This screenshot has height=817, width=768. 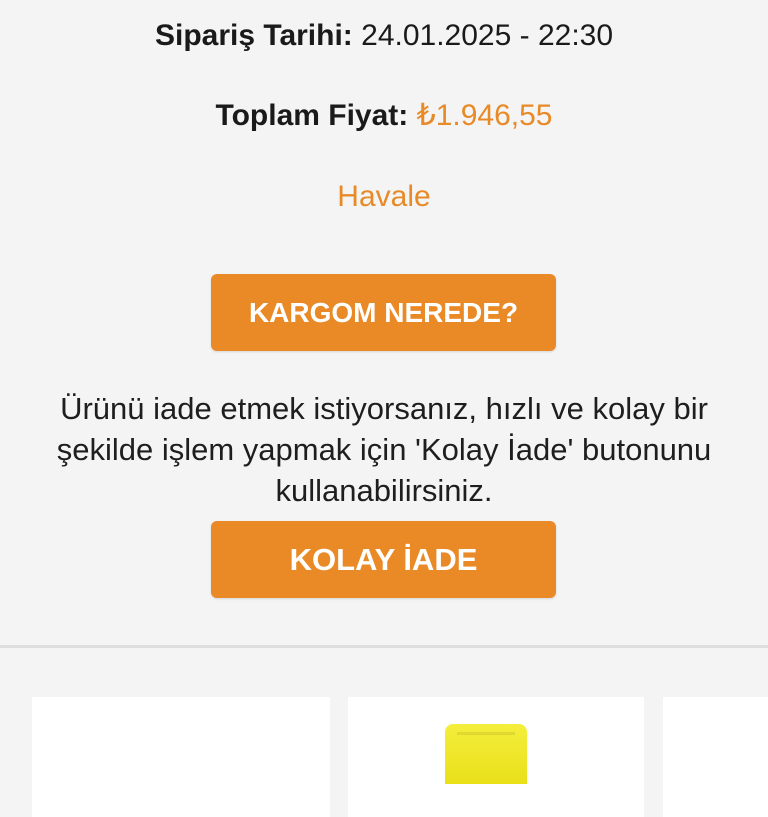 I want to click on return-info-line: kullanabilirsiniz., so click(x=384, y=490).